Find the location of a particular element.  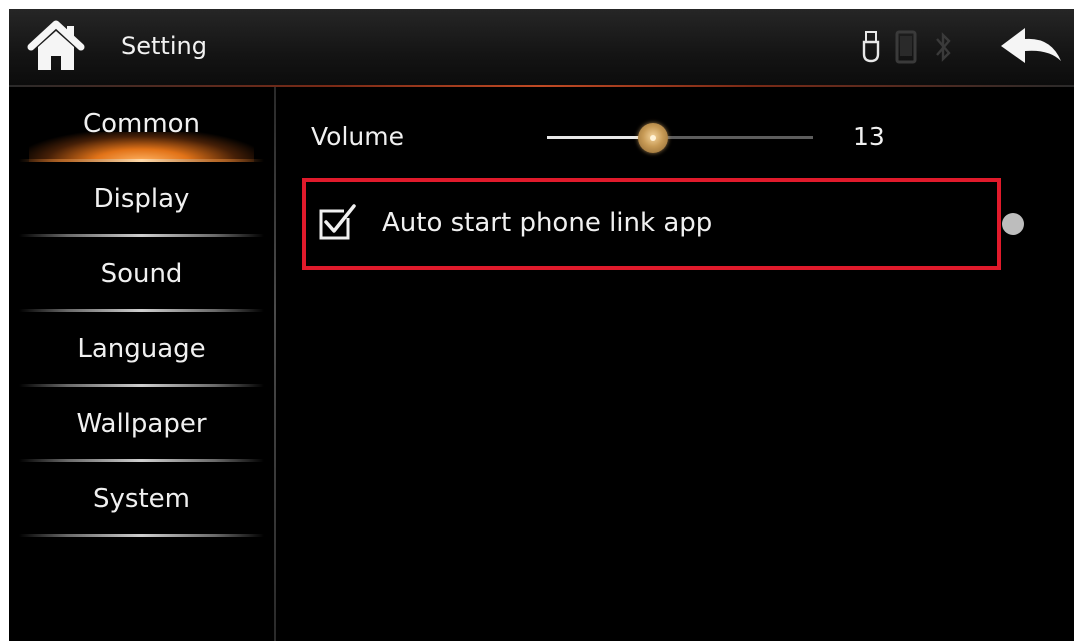

auto-start-label: Auto start phone link app is located at coordinates (547, 223).